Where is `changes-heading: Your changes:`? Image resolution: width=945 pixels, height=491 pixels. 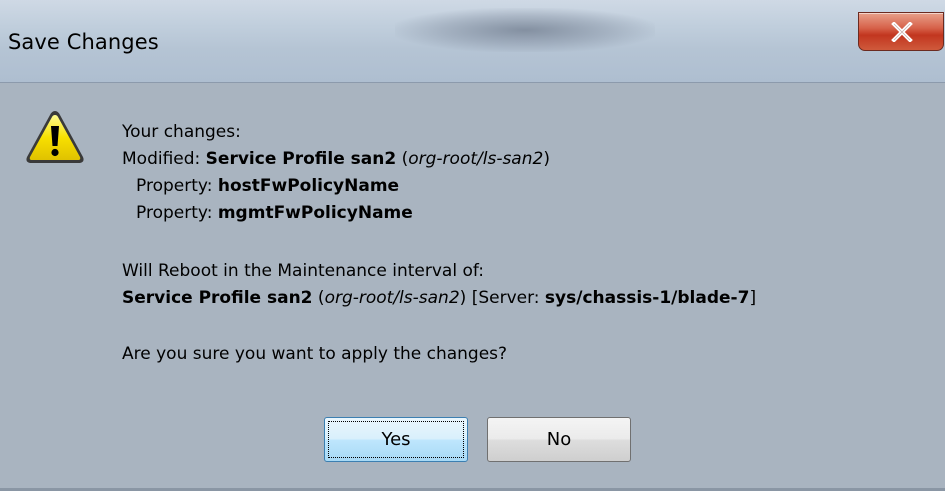
changes-heading: Your changes: is located at coordinates (181, 132).